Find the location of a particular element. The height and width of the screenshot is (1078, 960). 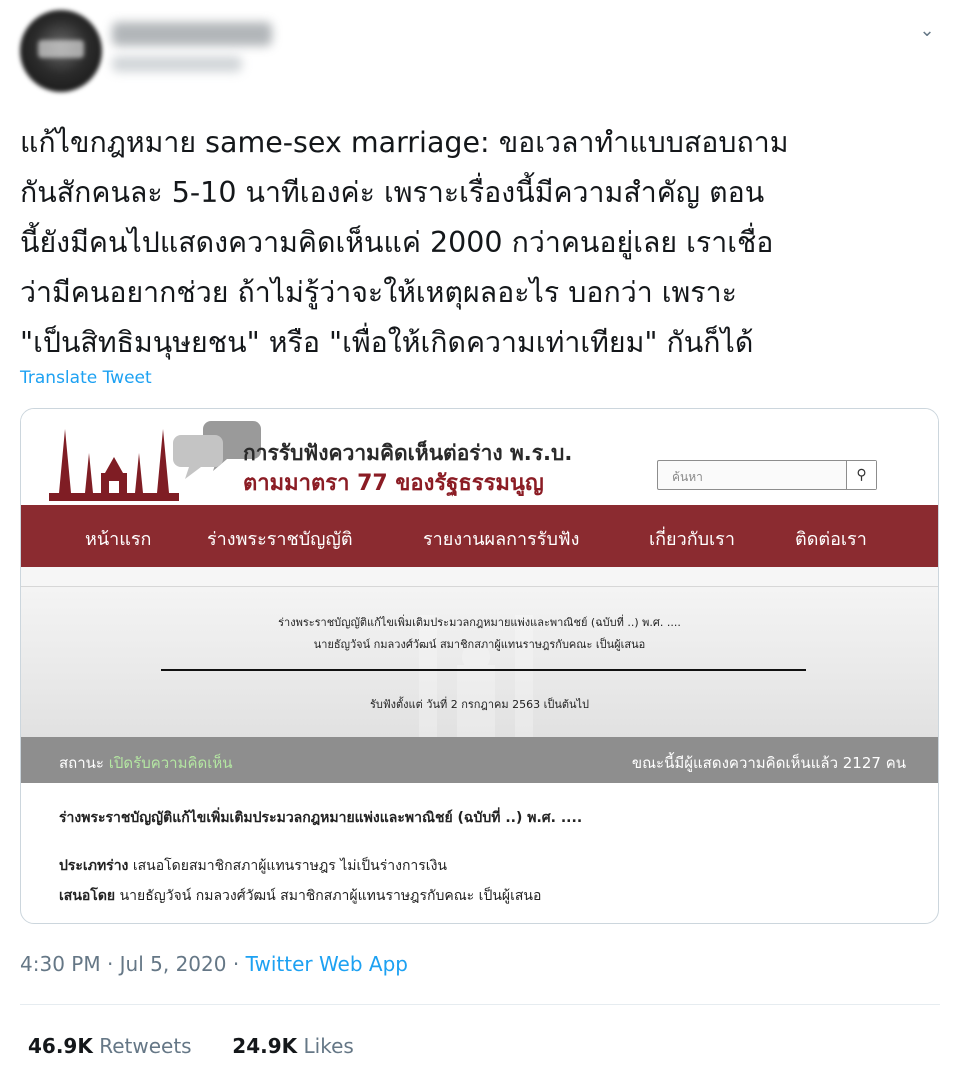

status-value: เปิดรับความคิดเห็น is located at coordinates (170, 763).